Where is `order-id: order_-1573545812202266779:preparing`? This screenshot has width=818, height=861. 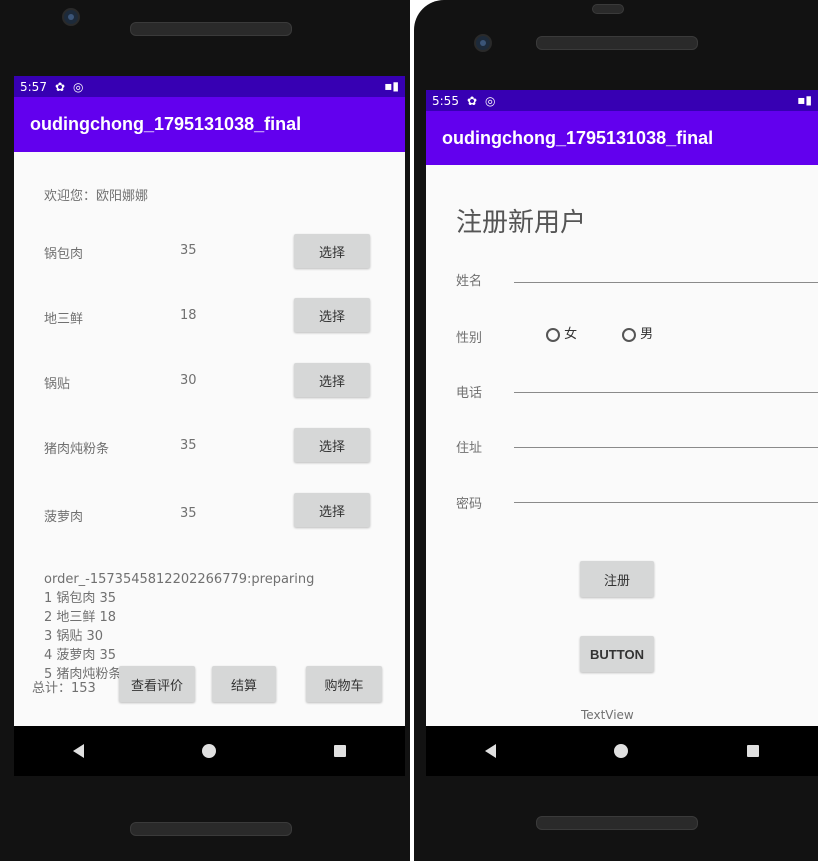
order-id: order_-1573545812202266779:preparing is located at coordinates (179, 579).